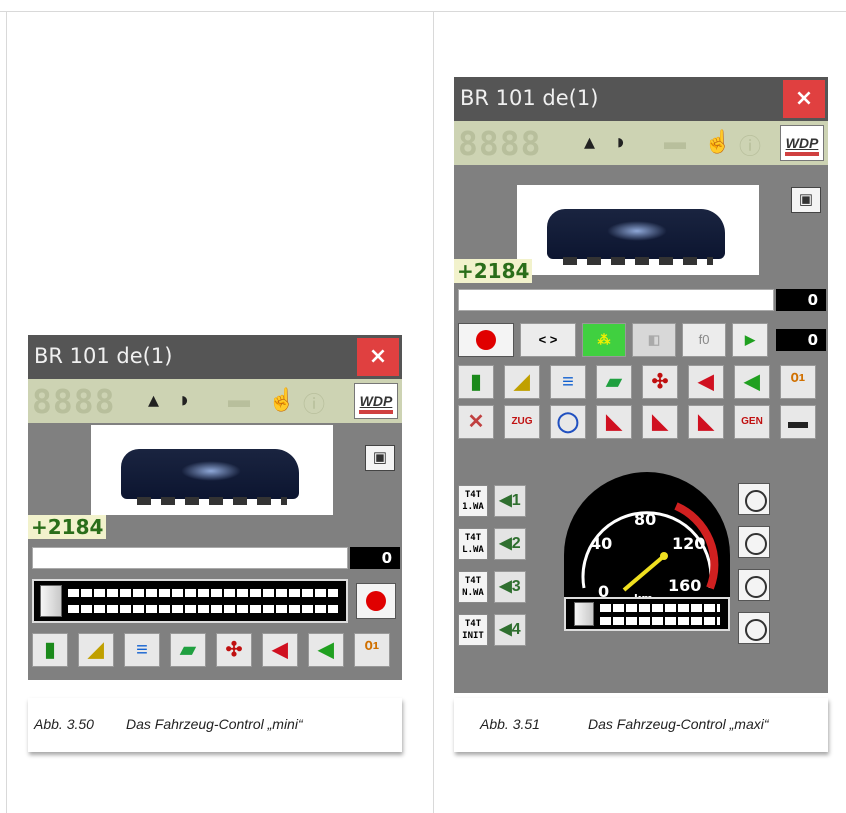 The image size is (846, 813). Describe the element at coordinates (473, 501) in the screenshot. I see `sound-trigger-button: T4T 1.WA` at that location.